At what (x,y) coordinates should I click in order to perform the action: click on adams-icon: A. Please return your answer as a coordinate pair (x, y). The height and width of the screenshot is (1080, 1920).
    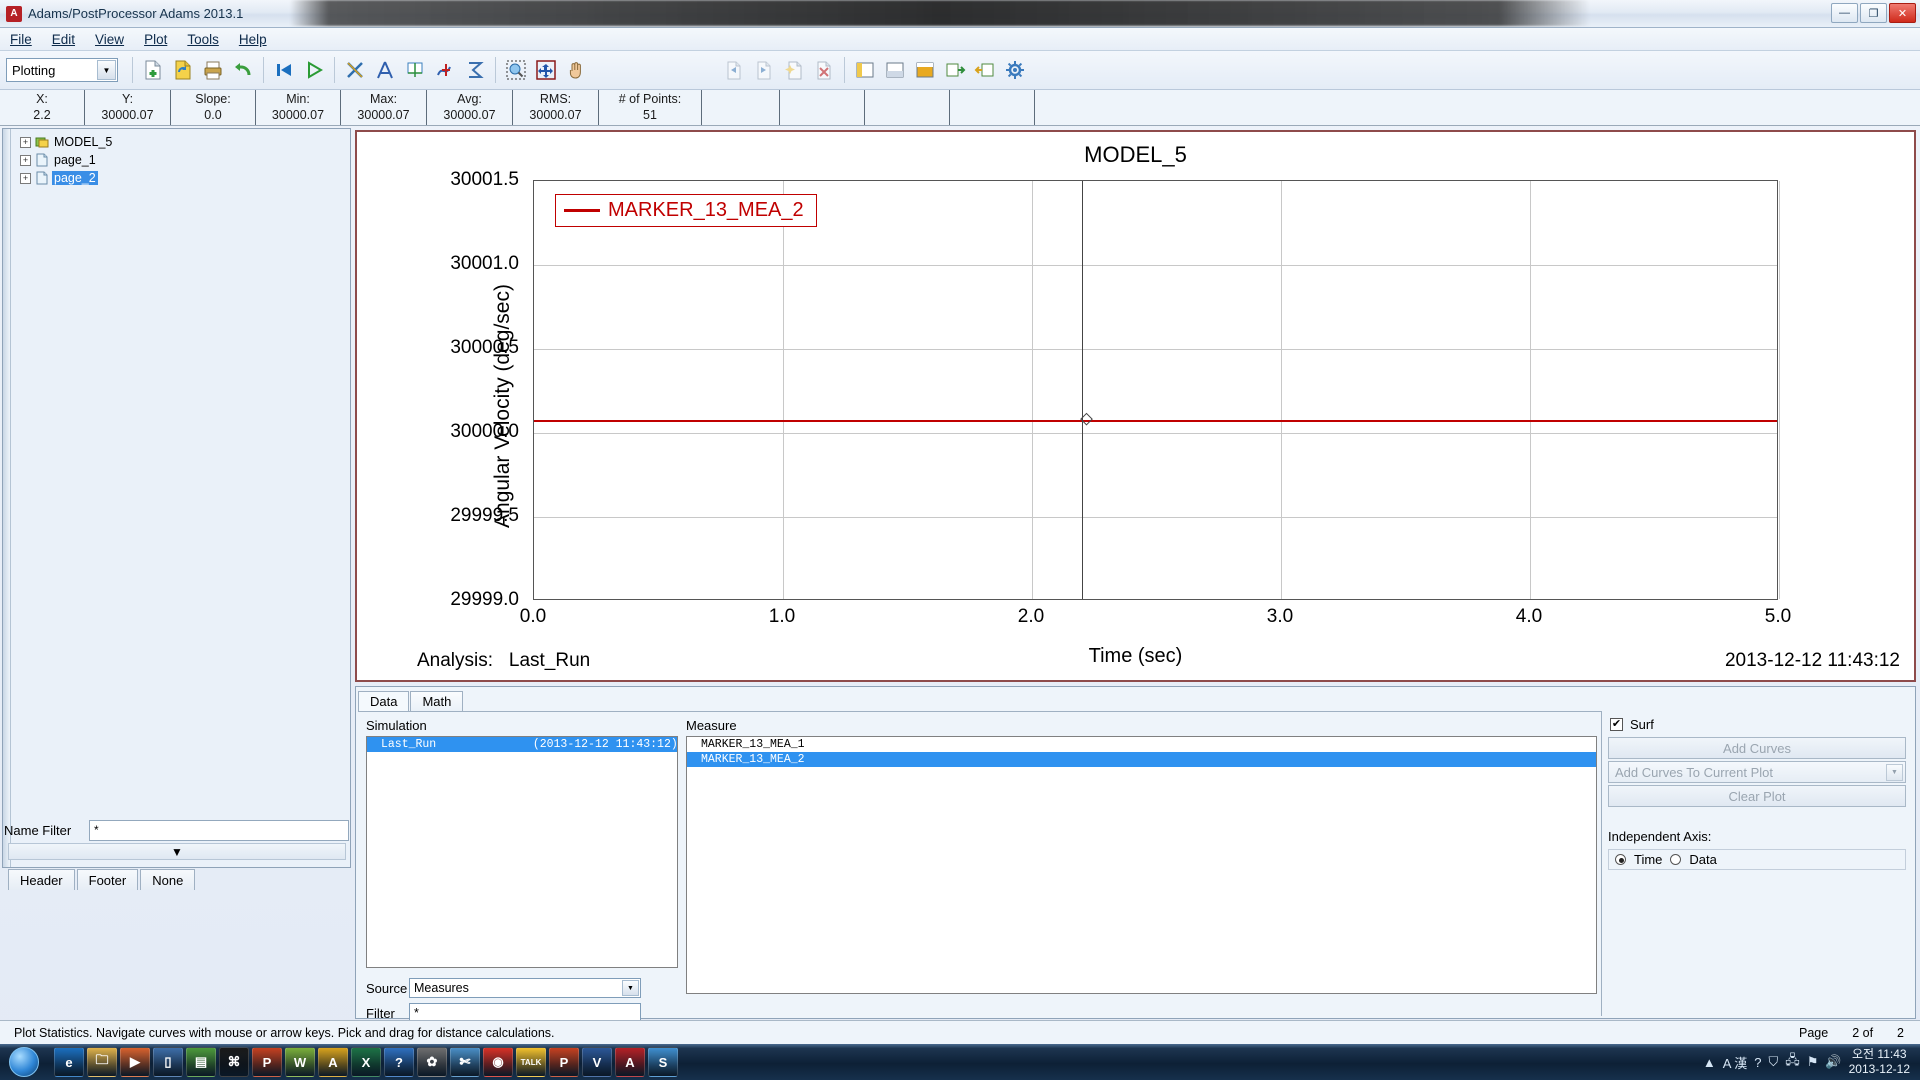
    Looking at the image, I should click on (333, 1062).